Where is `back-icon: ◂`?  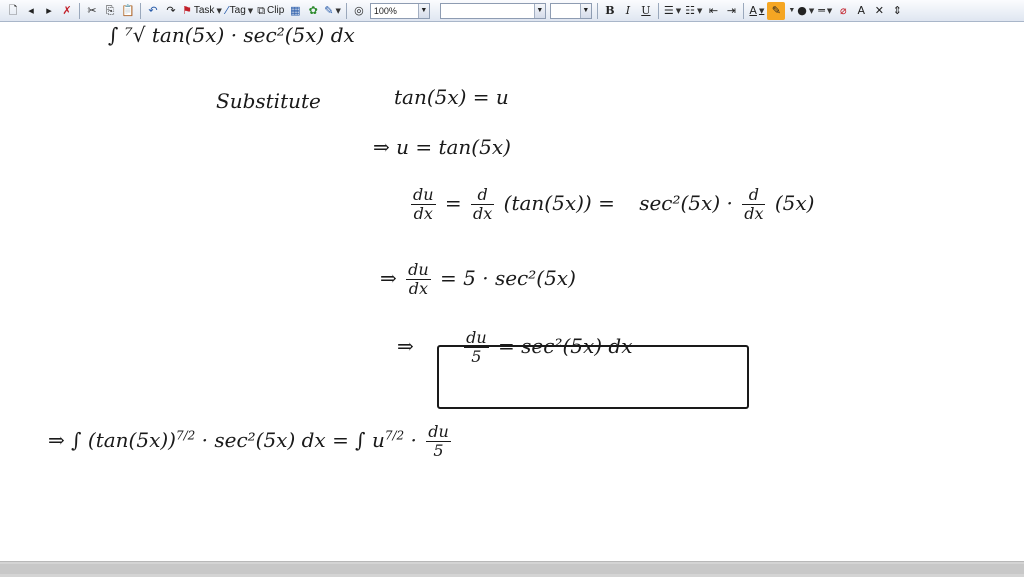 back-icon: ◂ is located at coordinates (31, 11).